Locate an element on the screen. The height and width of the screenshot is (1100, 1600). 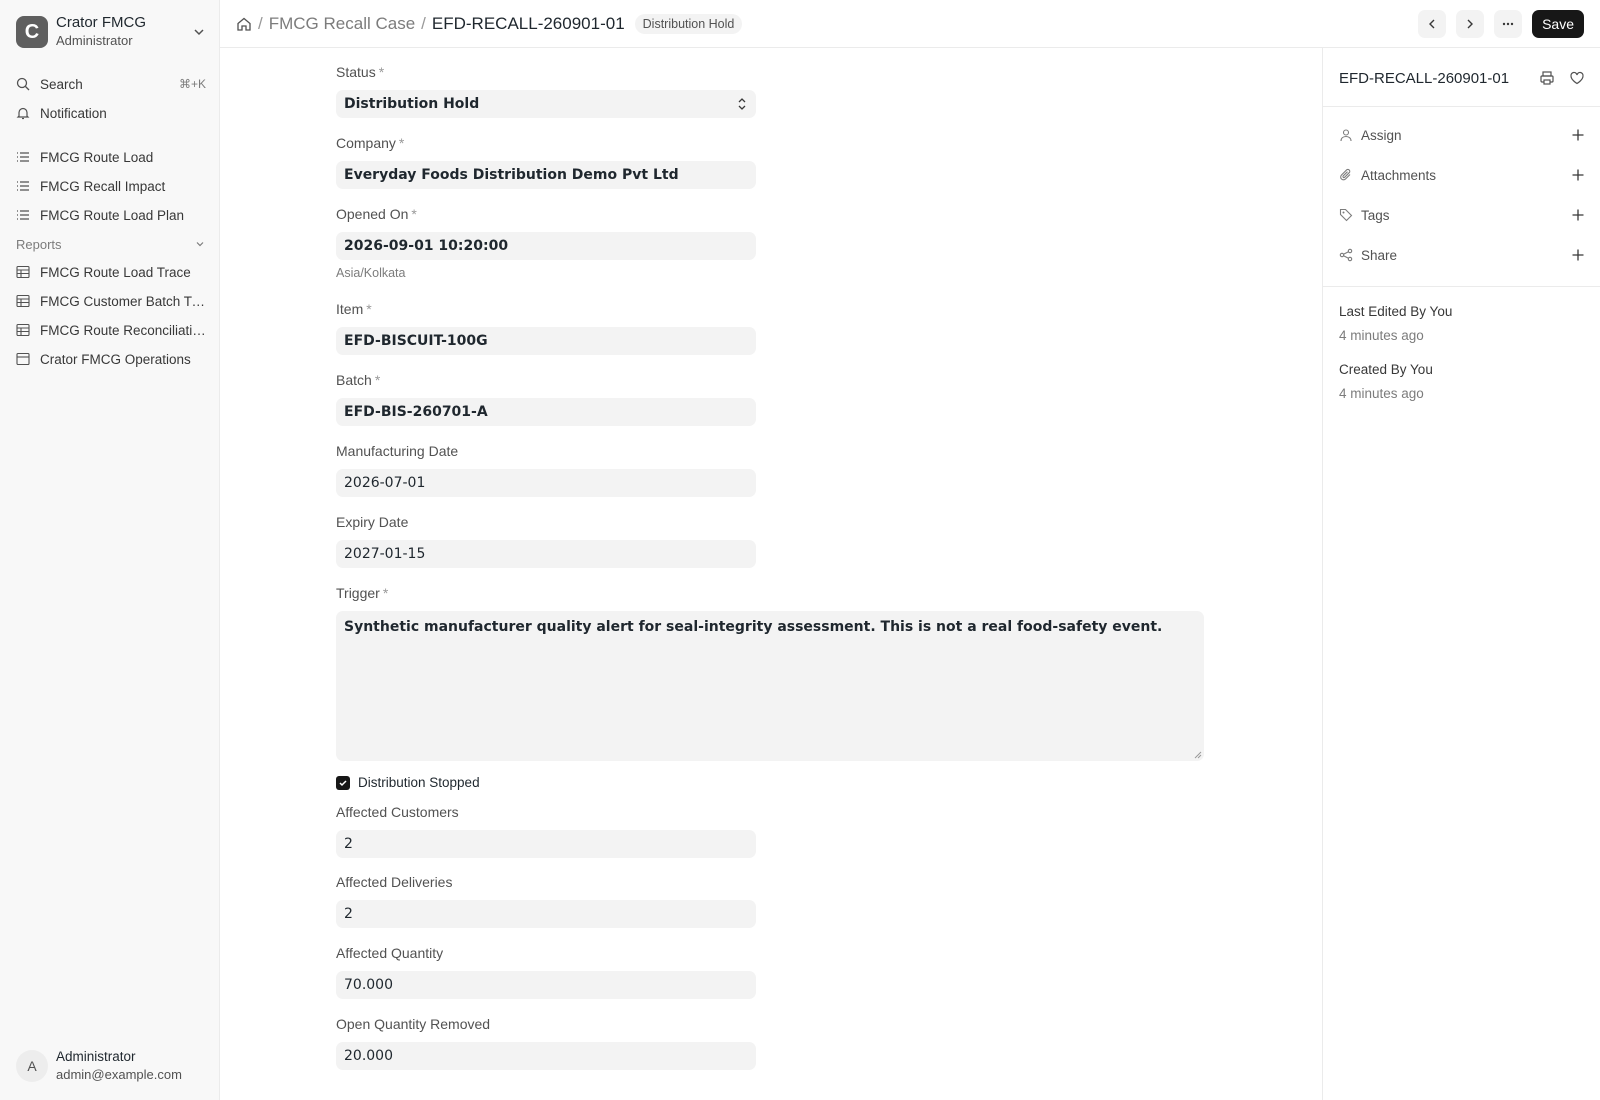
field-label: Opened On * is located at coordinates (376, 214).